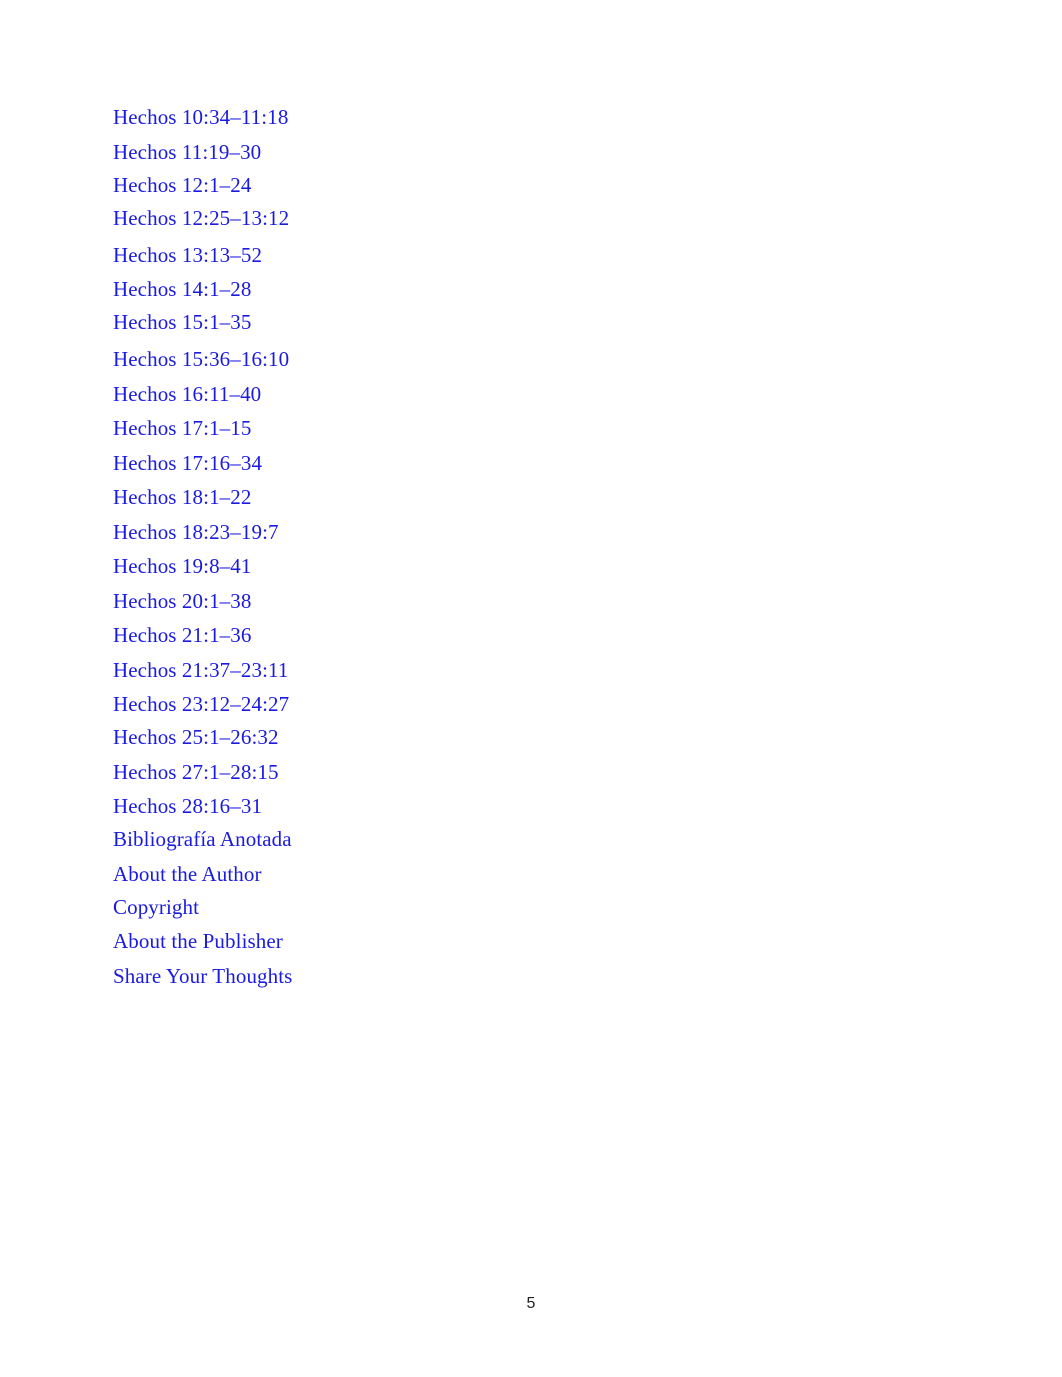 The image size is (1062, 1377). What do you see at coordinates (463, 497) in the screenshot?
I see `toc-entry-link: Hechos 18:1–22` at bounding box center [463, 497].